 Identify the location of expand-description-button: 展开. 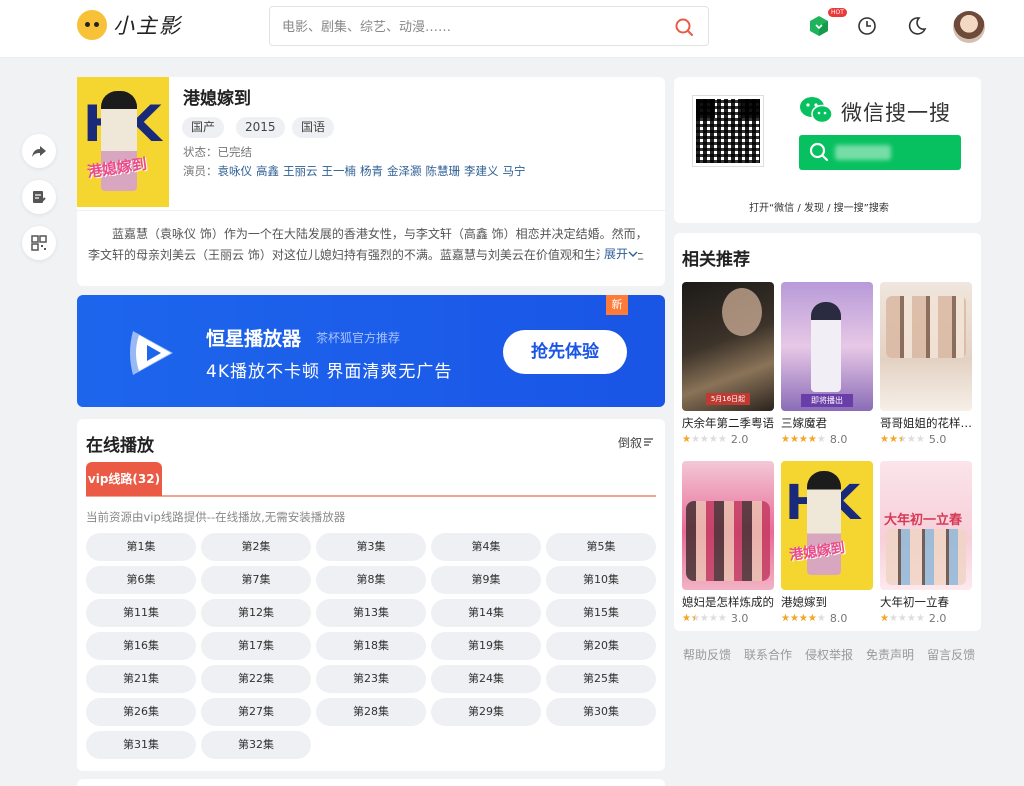
(619, 253).